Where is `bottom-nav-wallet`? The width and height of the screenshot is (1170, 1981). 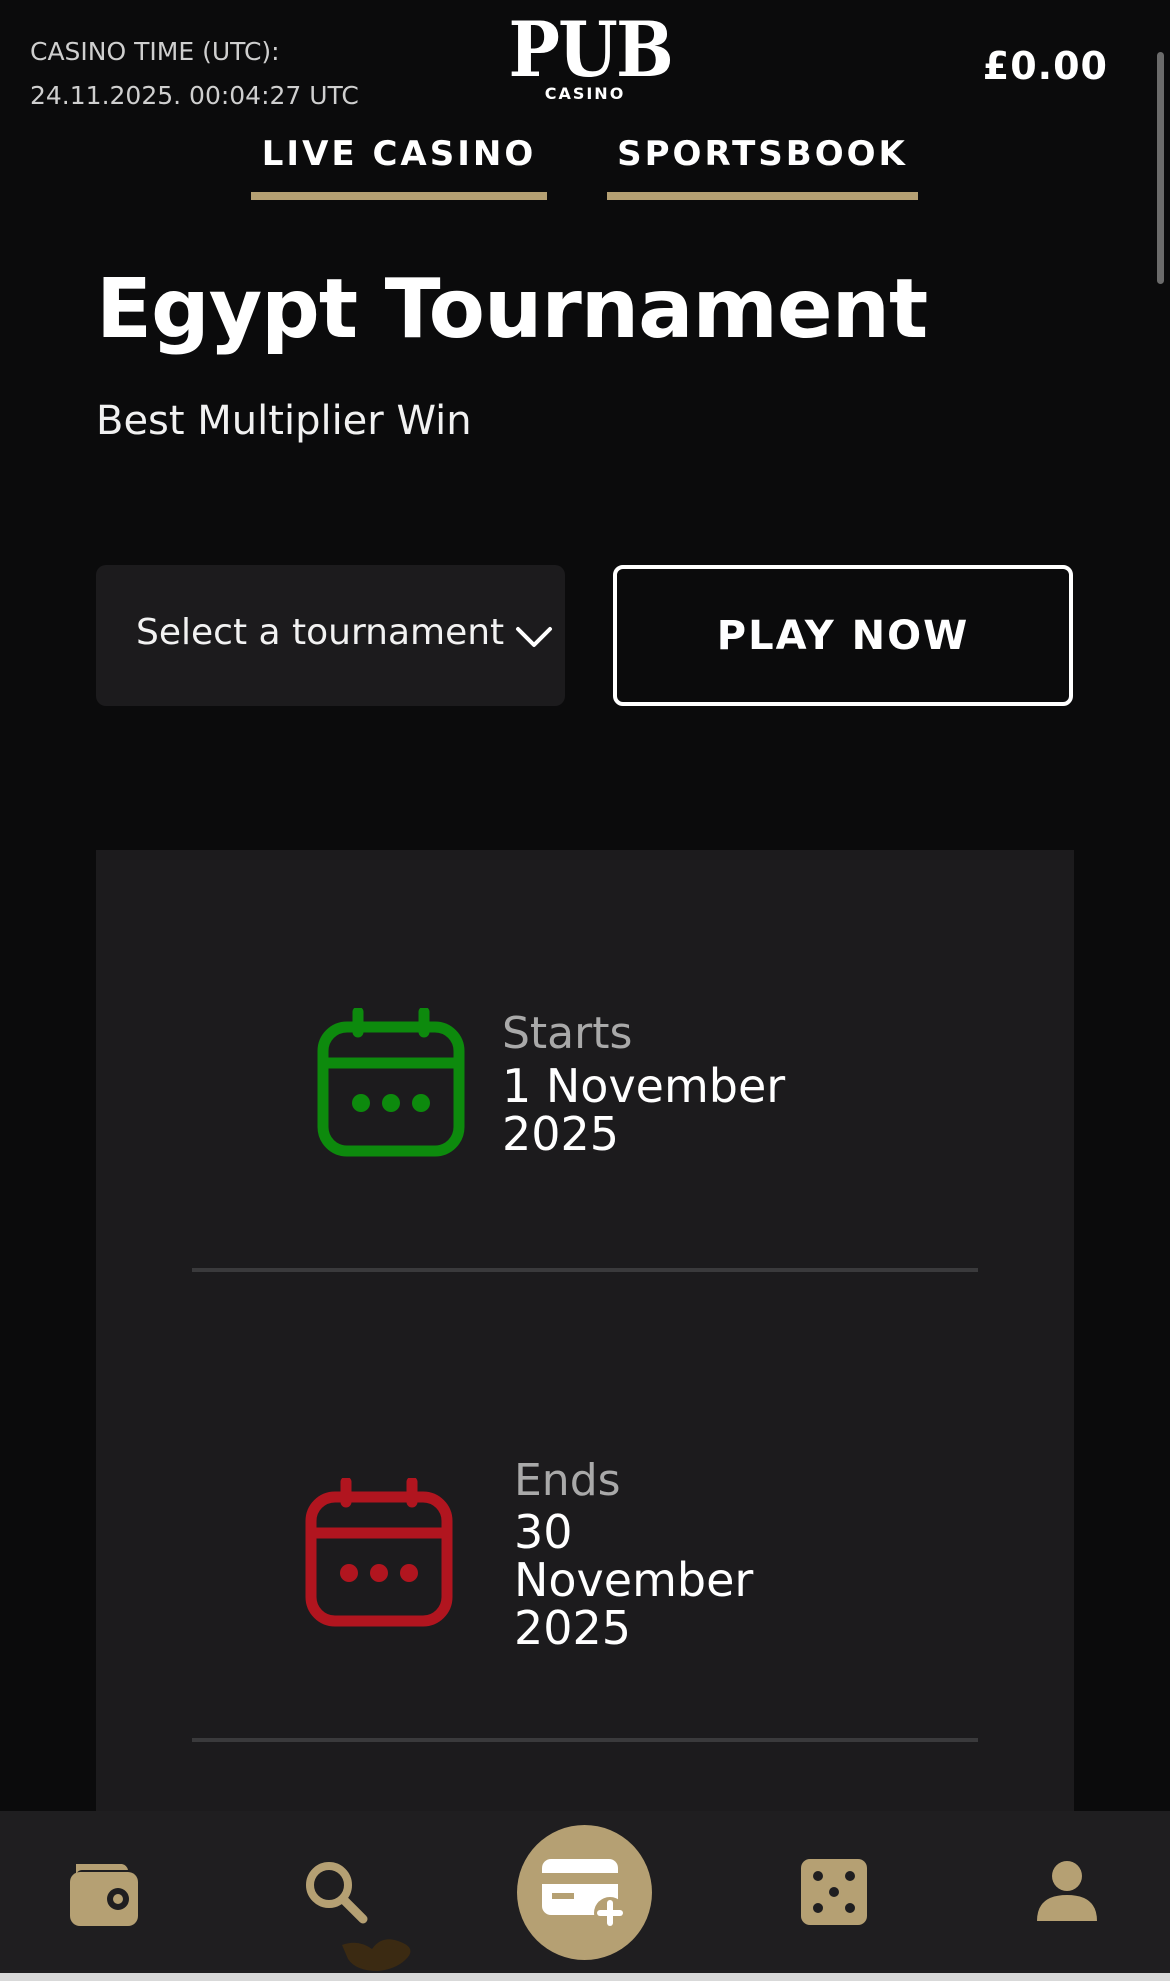
bottom-nav-wallet is located at coordinates (104, 1892).